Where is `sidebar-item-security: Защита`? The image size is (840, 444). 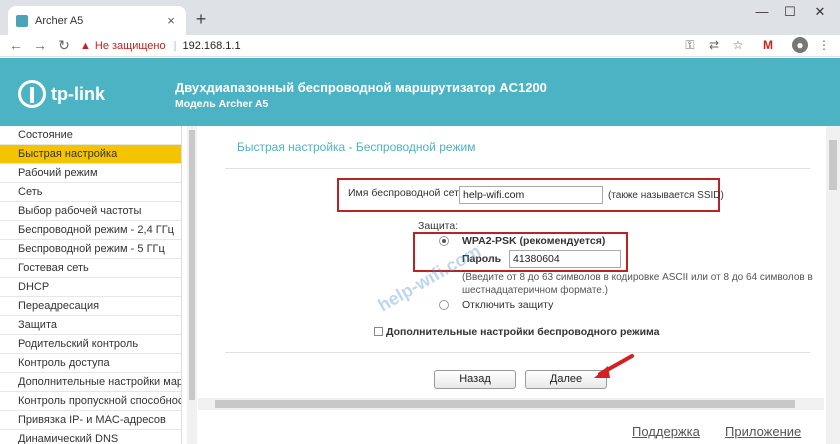
sidebar-item-security: Защита is located at coordinates (90, 325).